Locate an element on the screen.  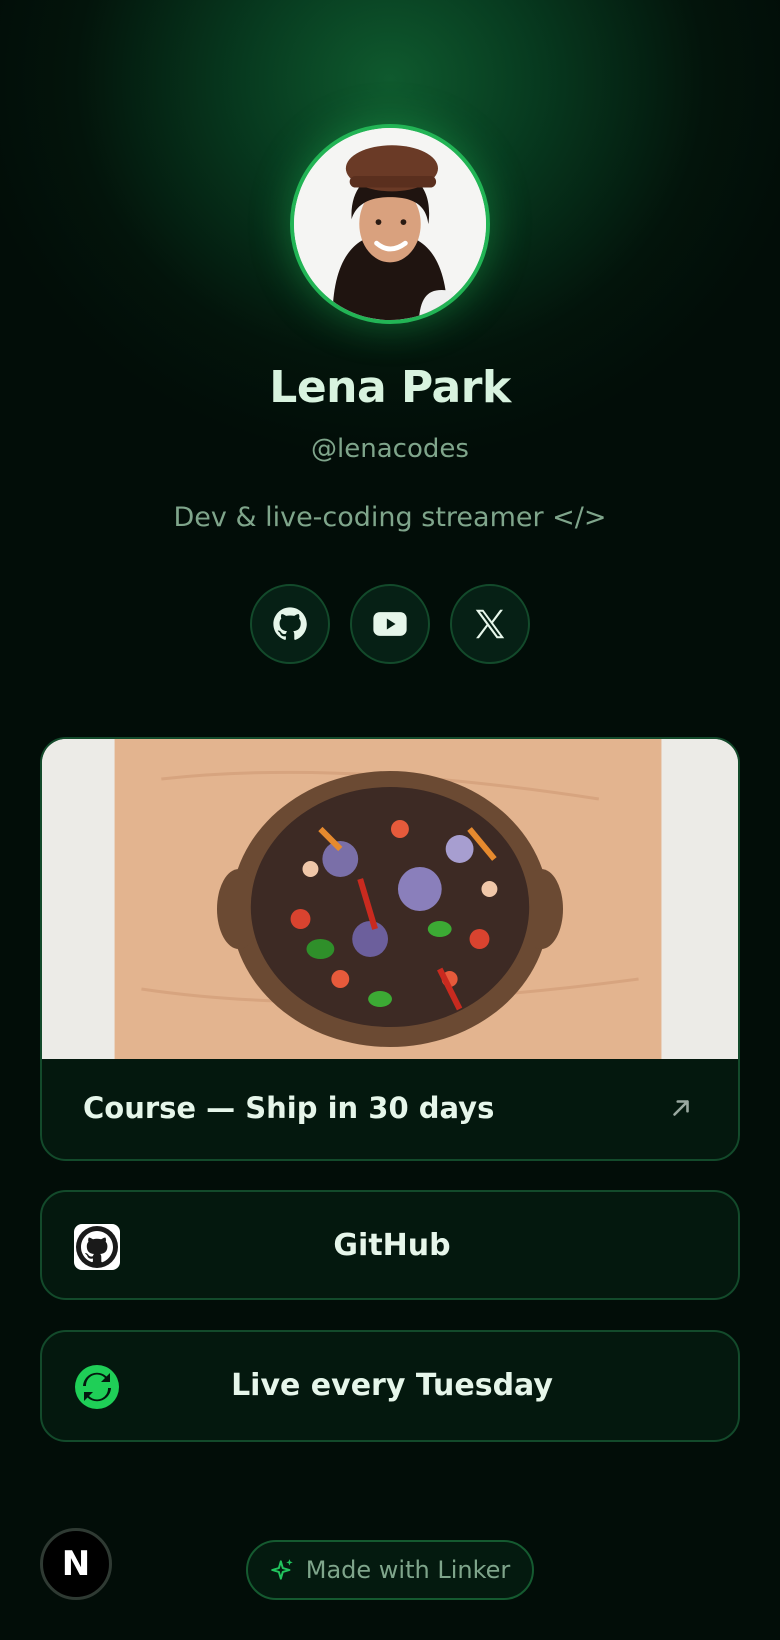
profile-handle: @lenacodes is located at coordinates (390, 449).